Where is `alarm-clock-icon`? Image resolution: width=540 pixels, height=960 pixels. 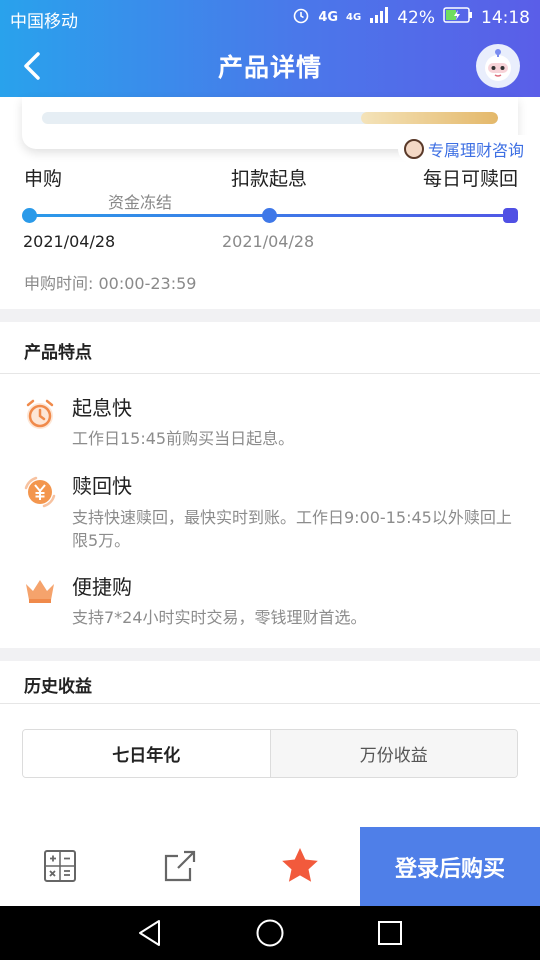
alarm-clock-icon is located at coordinates (40, 415).